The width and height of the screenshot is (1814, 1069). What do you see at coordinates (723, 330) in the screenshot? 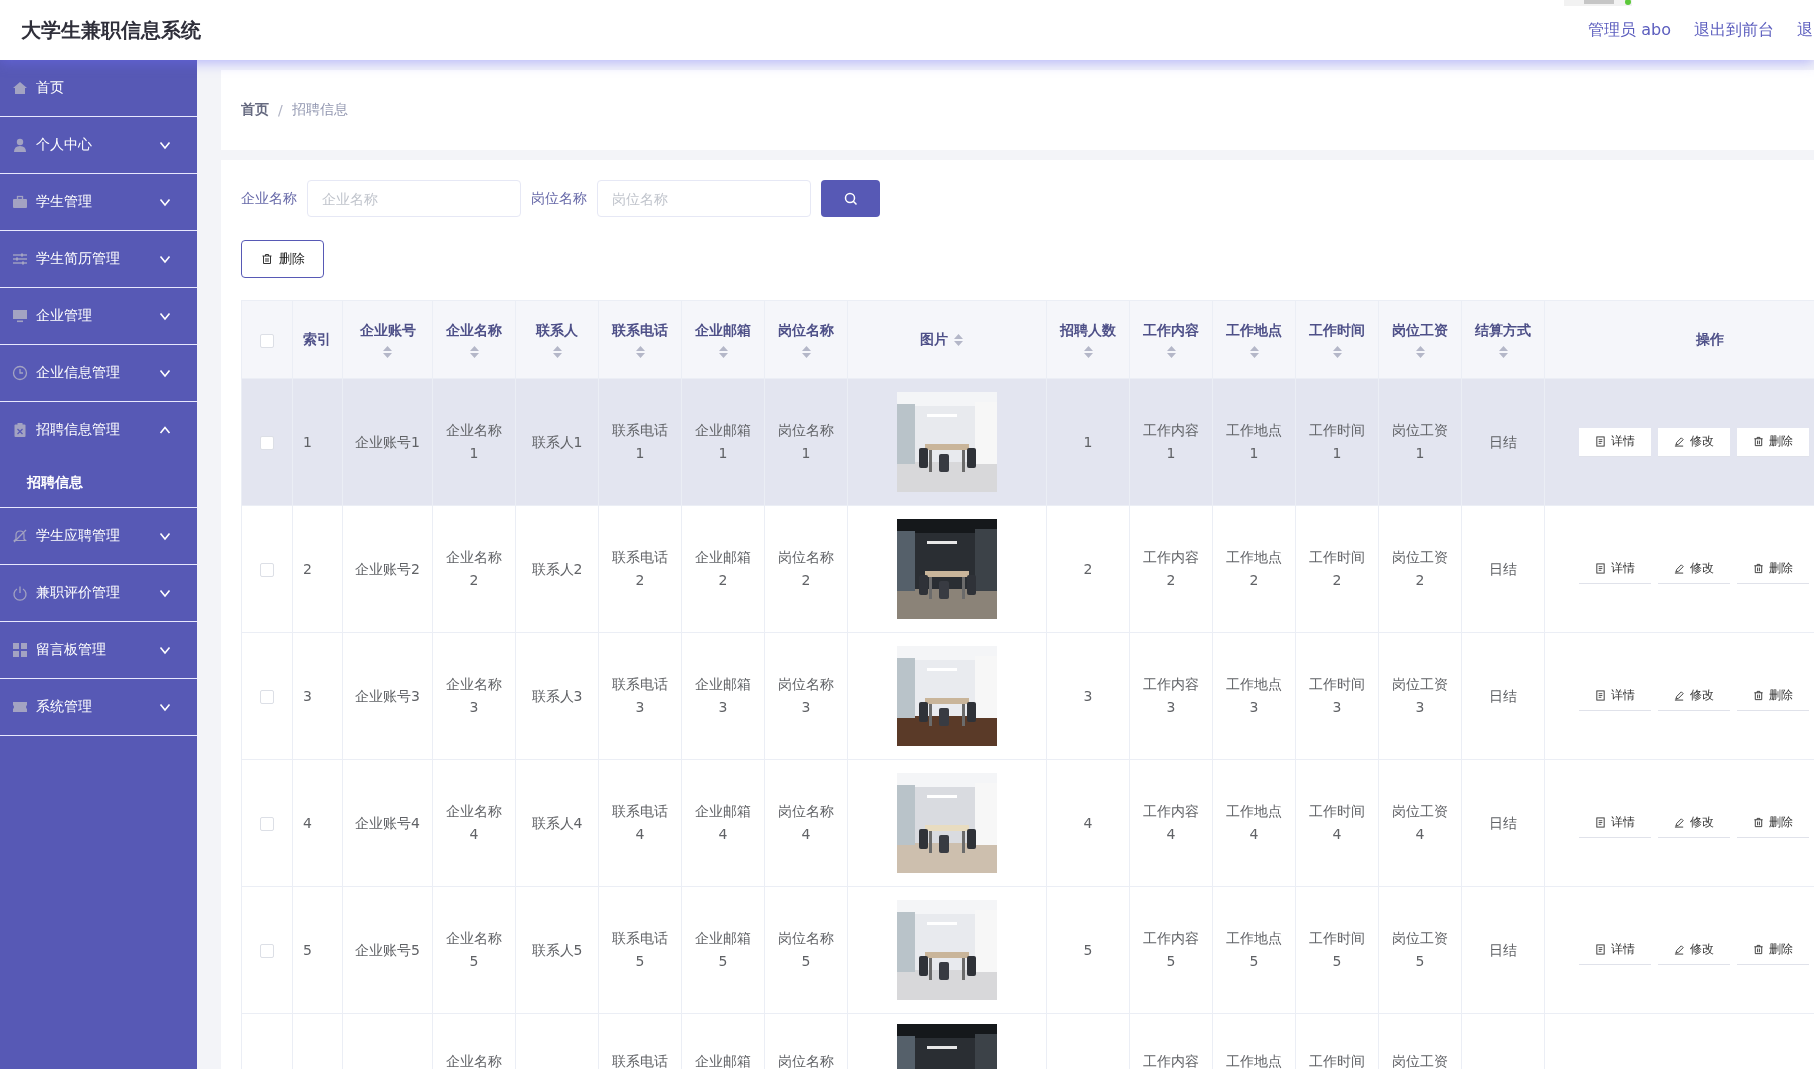
I see `column-header: 企业邮箱` at bounding box center [723, 330].